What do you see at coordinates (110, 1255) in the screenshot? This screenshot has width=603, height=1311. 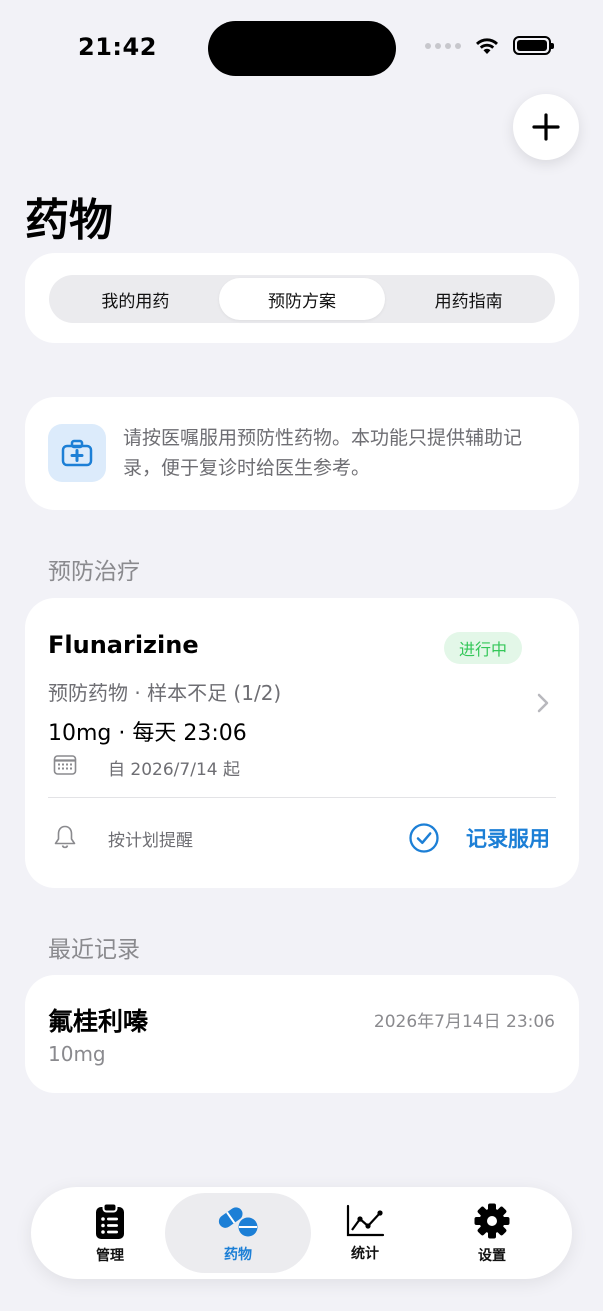 I see `tab-manage-label: 管理` at bounding box center [110, 1255].